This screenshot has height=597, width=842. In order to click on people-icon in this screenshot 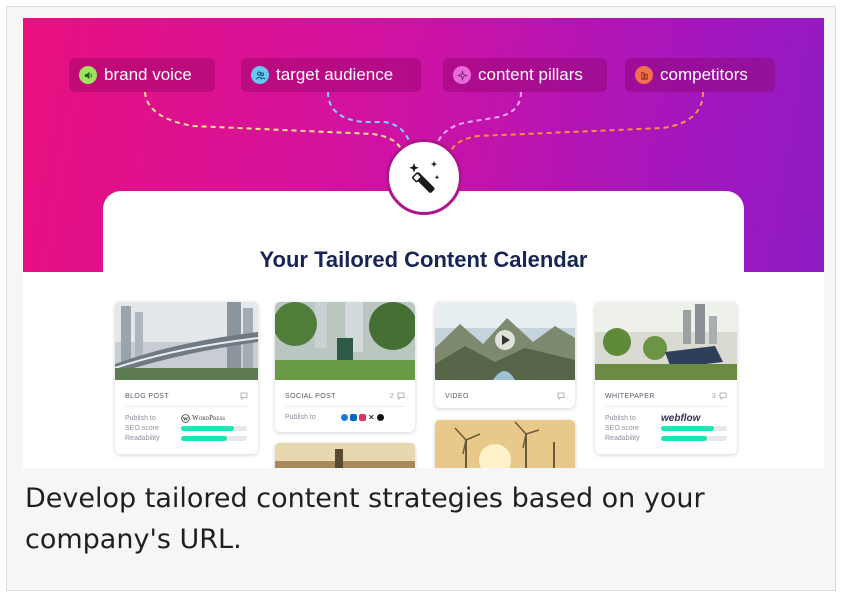, I will do `click(260, 75)`.